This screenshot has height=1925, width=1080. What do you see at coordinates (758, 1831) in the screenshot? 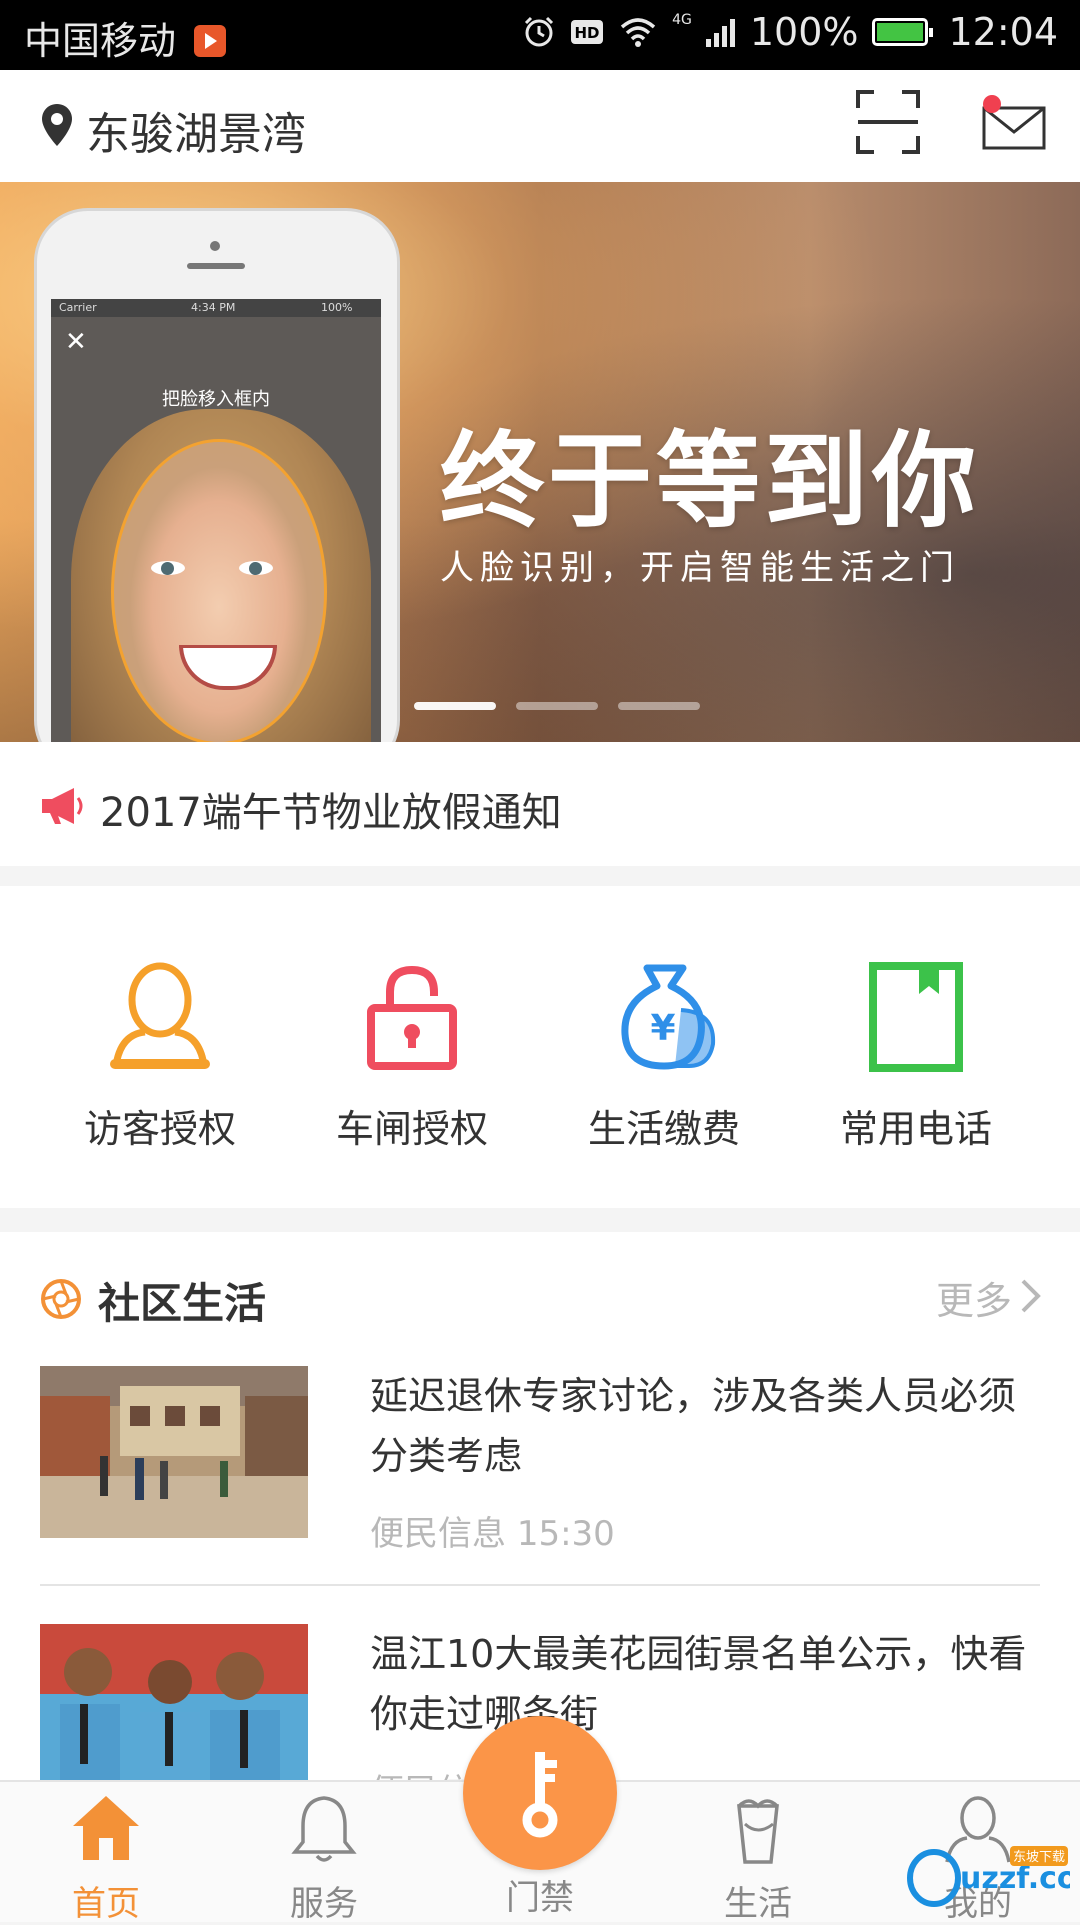
I see `cup-icon` at bounding box center [758, 1831].